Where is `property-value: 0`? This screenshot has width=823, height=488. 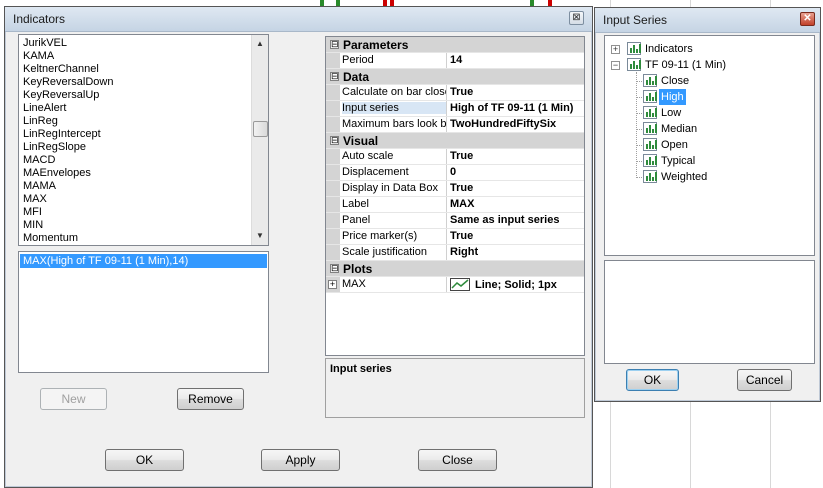
property-value: 0 is located at coordinates (517, 172).